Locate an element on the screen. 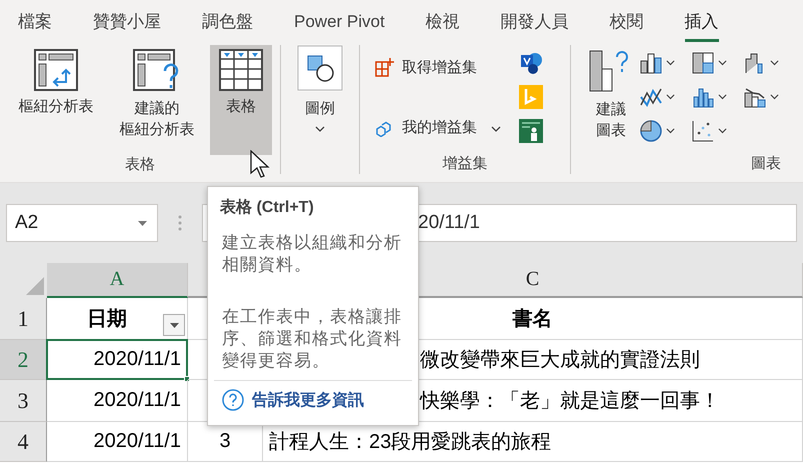  column-header: A is located at coordinates (117, 280).